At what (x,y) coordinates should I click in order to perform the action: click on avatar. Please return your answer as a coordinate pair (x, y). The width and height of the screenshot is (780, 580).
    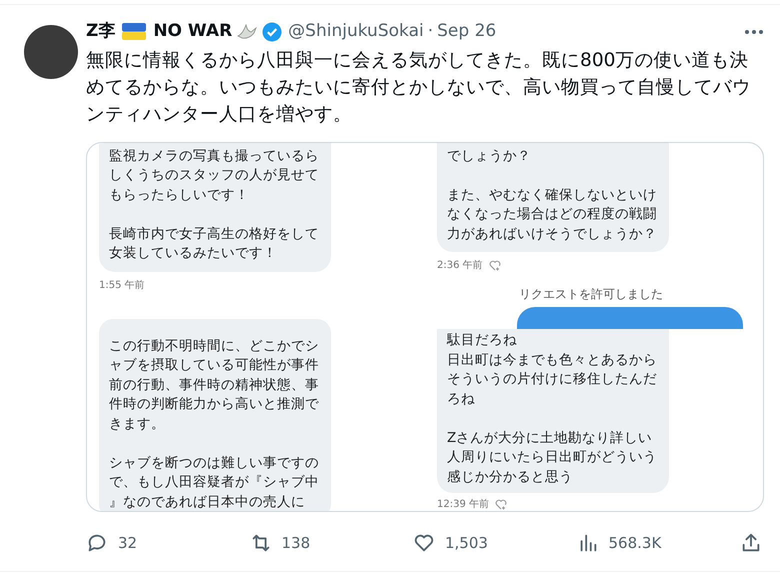
    Looking at the image, I should click on (51, 52).